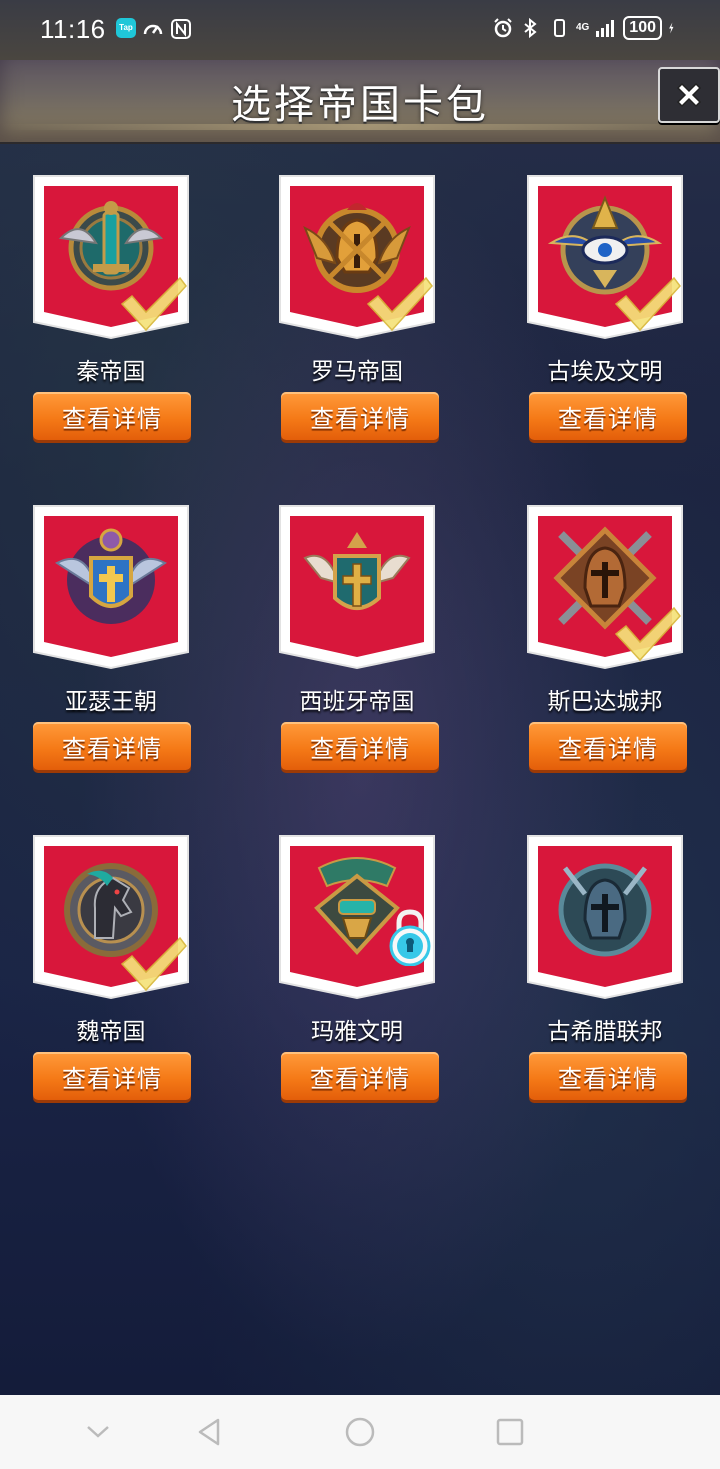  I want to click on empire-name: 玛雅文明, so click(357, 1032).